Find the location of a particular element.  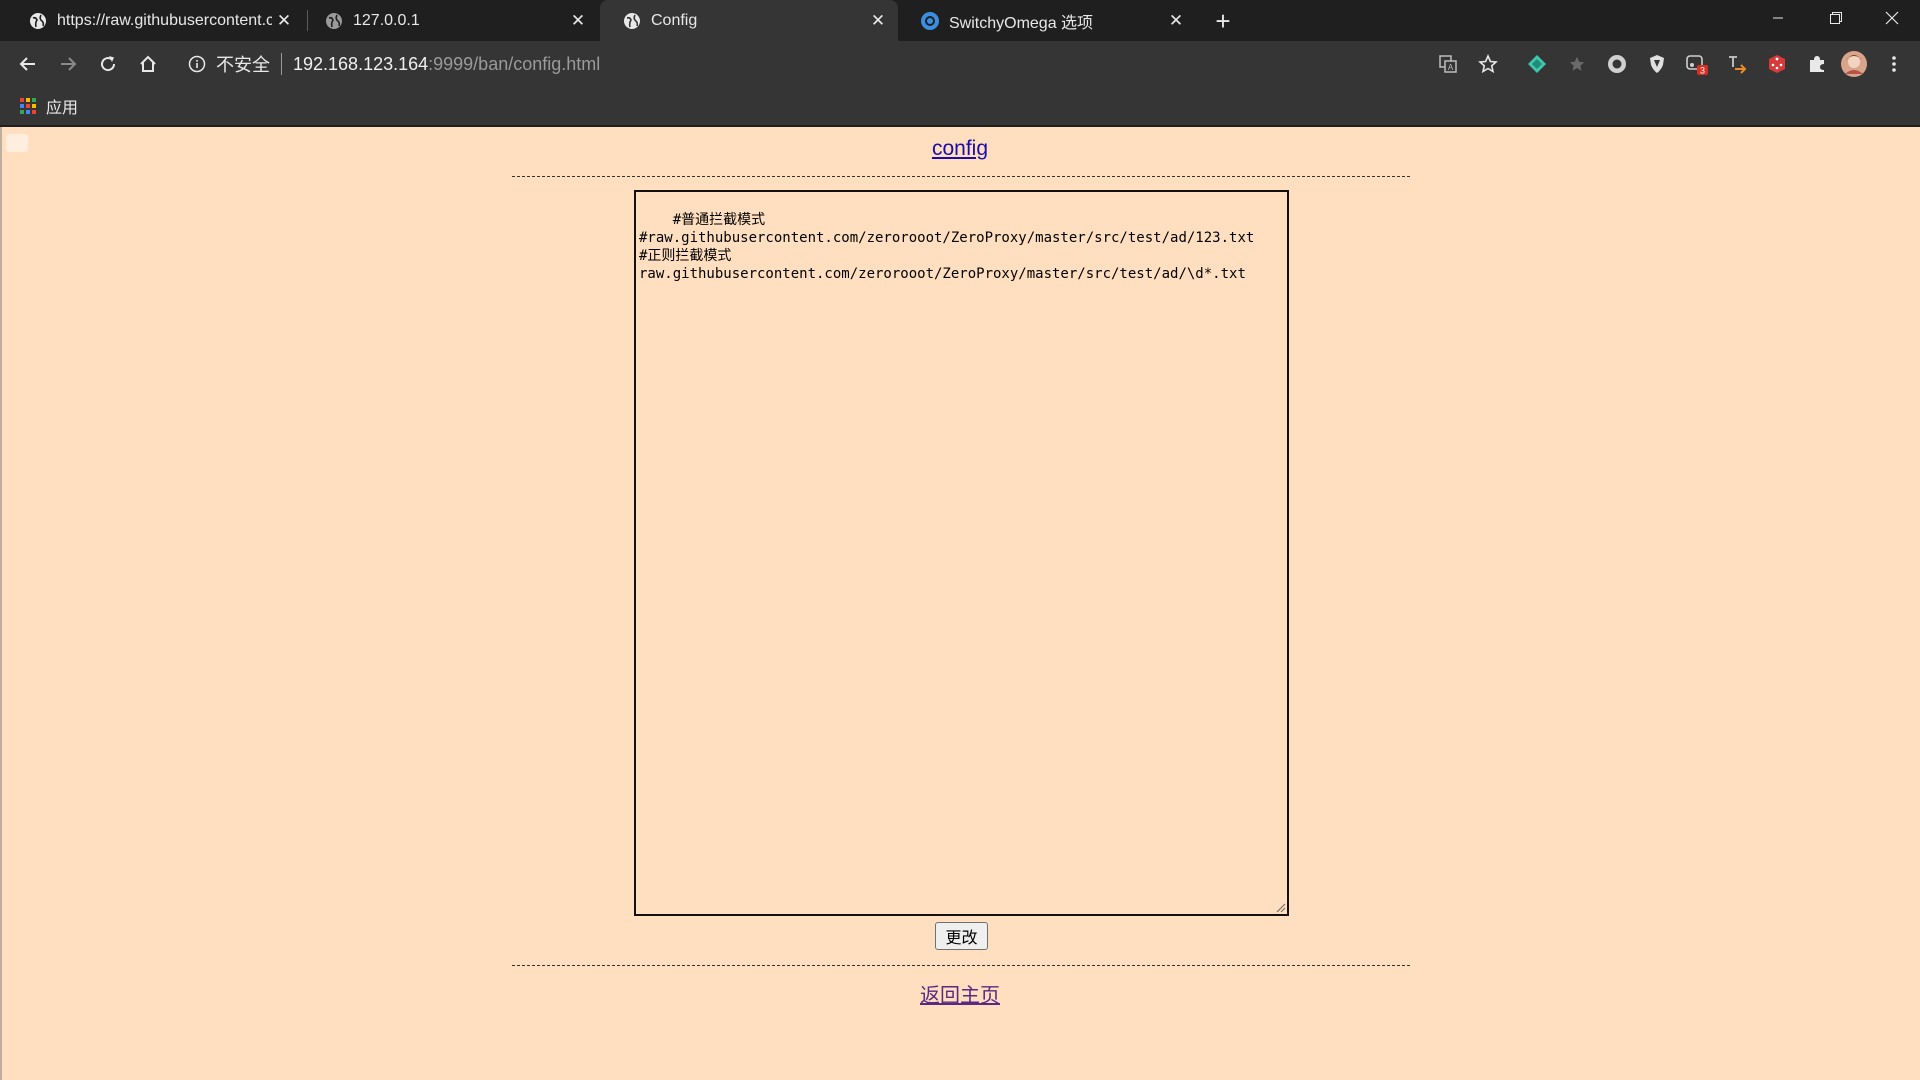

translate-icon: A is located at coordinates (1448, 64).